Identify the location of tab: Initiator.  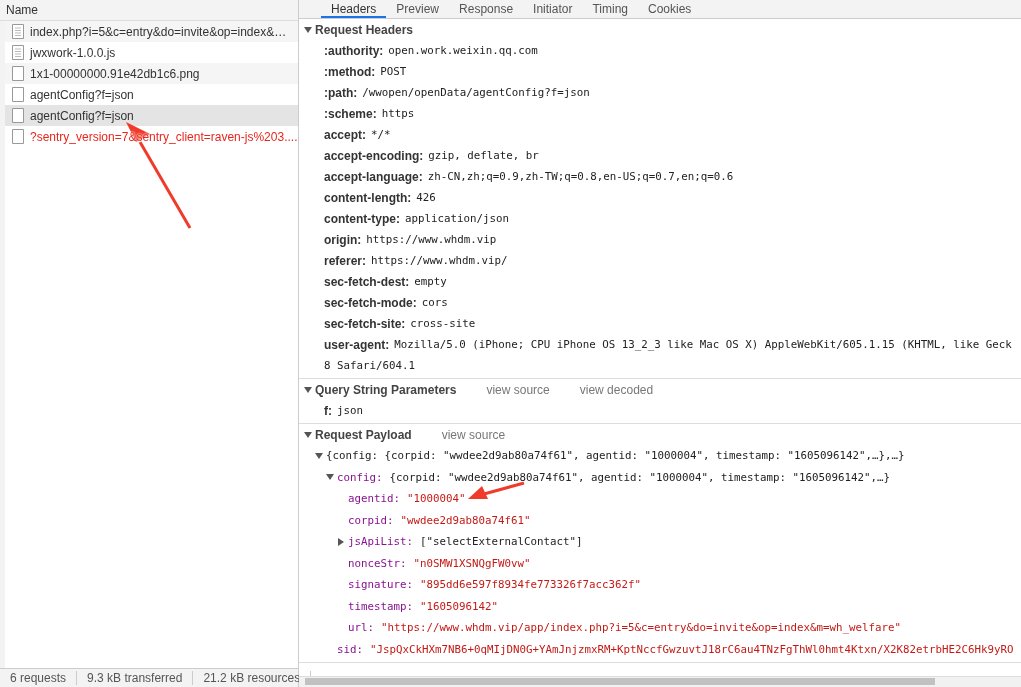
(553, 9).